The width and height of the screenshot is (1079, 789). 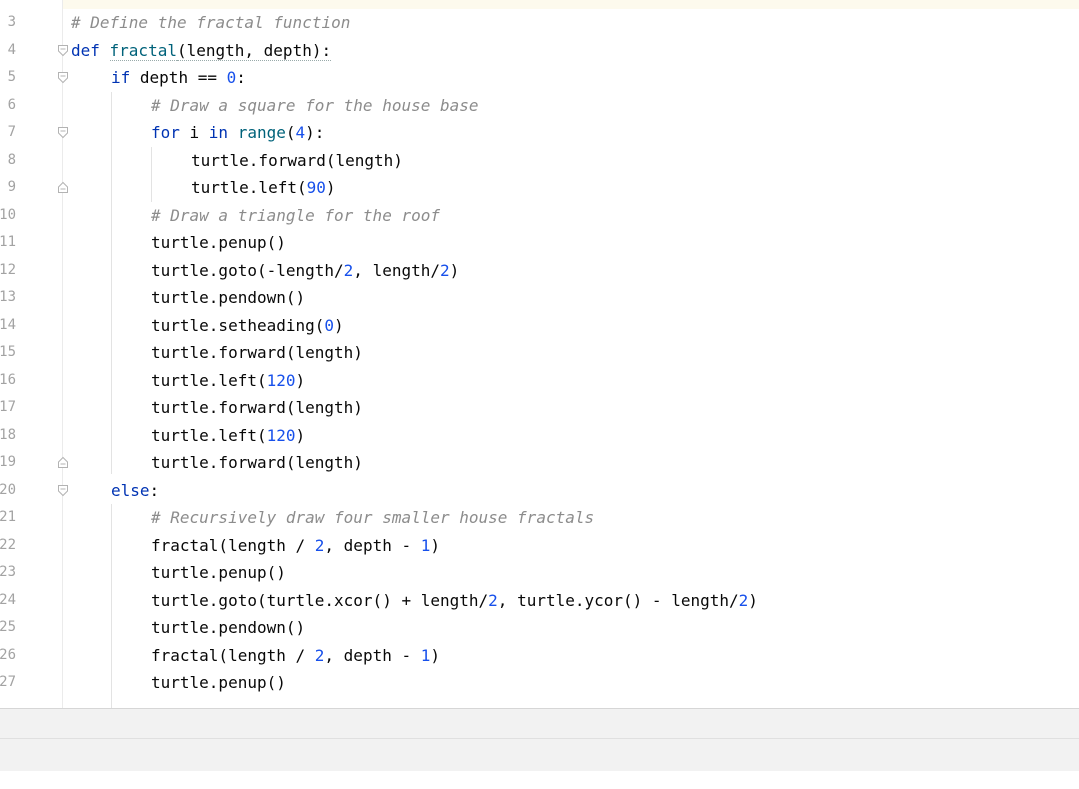 I want to click on code-token: turtle.left(, so click(x=209, y=380).